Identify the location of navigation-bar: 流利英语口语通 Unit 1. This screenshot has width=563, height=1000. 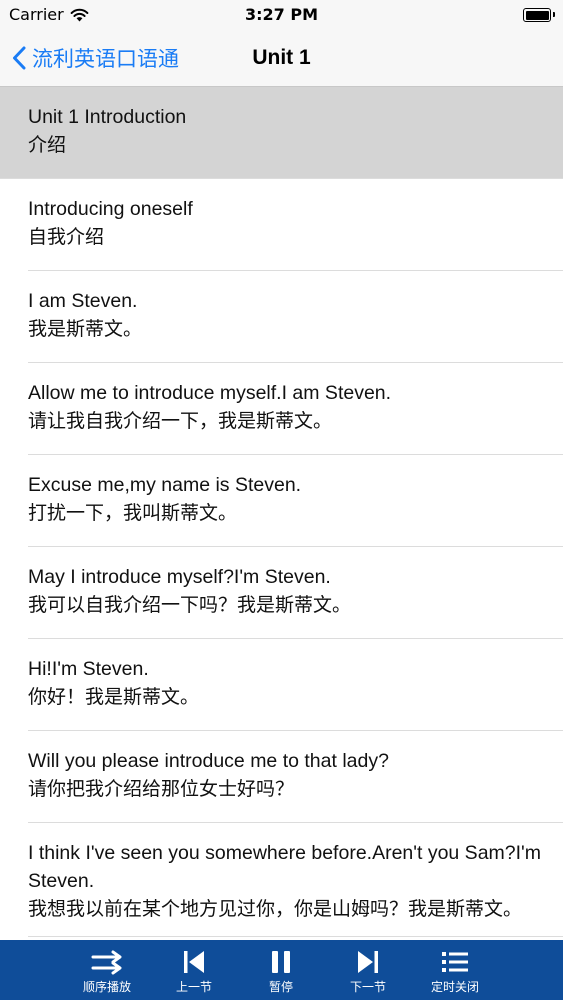
(281, 58).